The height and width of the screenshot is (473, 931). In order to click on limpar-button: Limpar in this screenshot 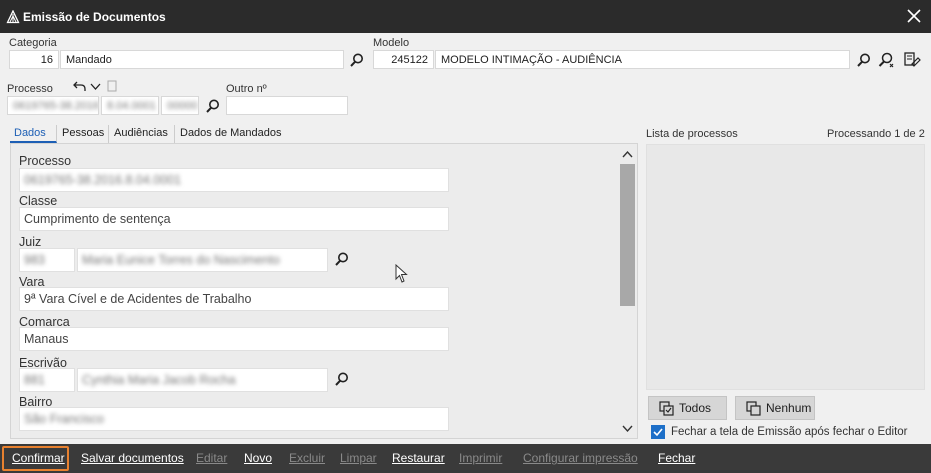, I will do `click(358, 458)`.